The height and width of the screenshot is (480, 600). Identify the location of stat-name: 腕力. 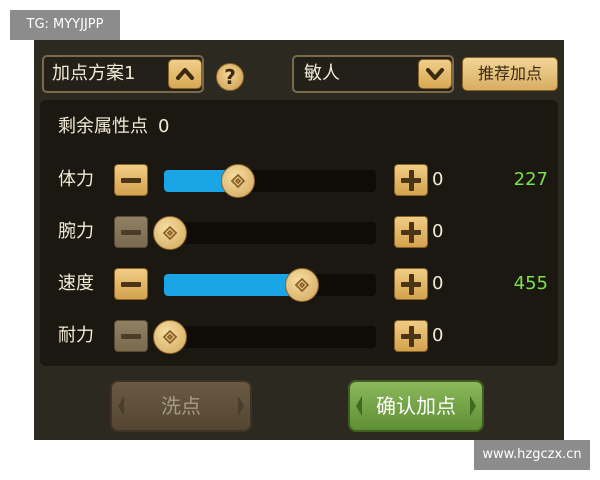
(76, 231).